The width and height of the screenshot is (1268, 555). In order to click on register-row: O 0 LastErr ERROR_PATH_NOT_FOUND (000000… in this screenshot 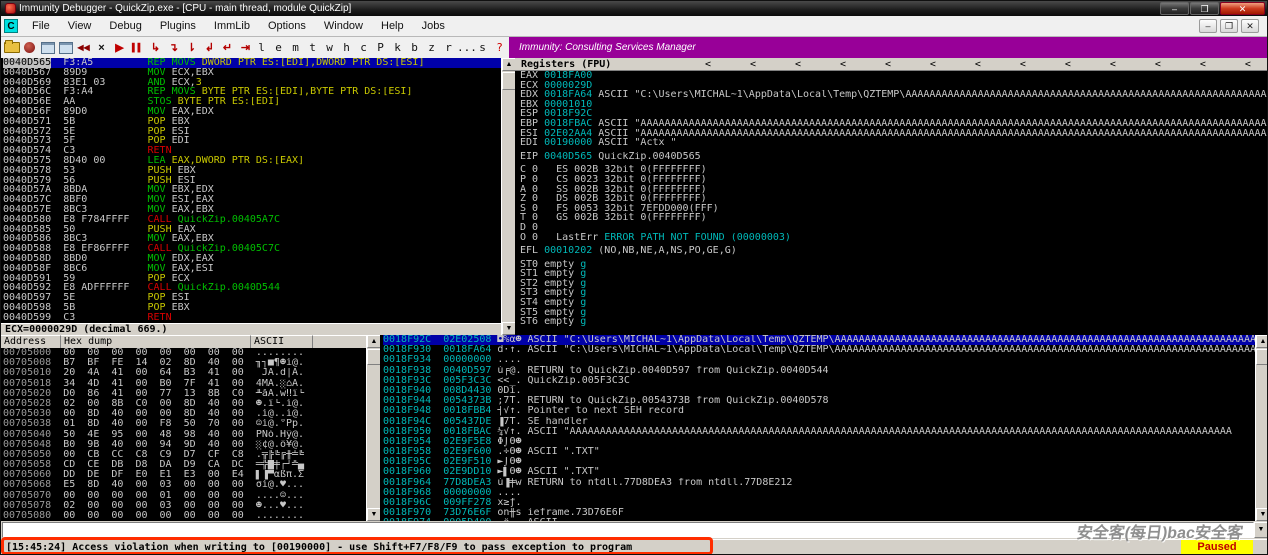, I will do `click(893, 238)`.